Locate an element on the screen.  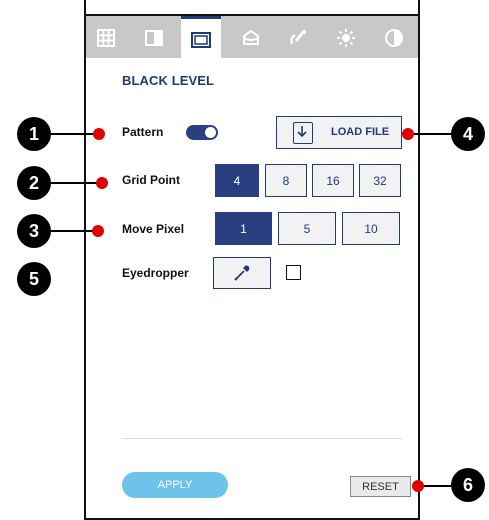
half-panel-icon is located at coordinates (154, 38).